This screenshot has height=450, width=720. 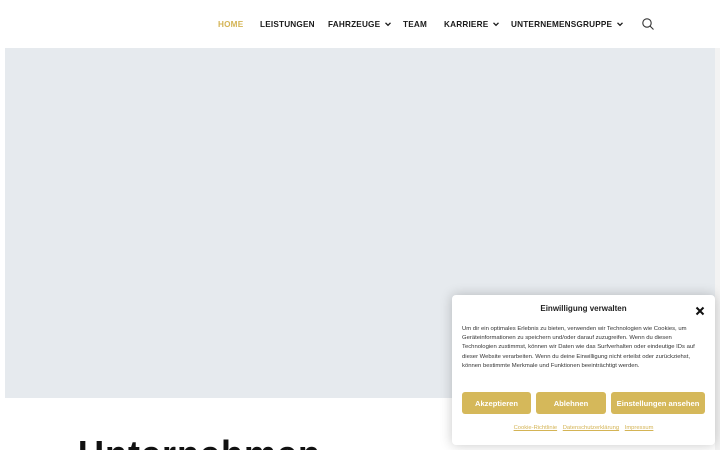 I want to click on nav-item-label: TEAM, so click(x=415, y=24).